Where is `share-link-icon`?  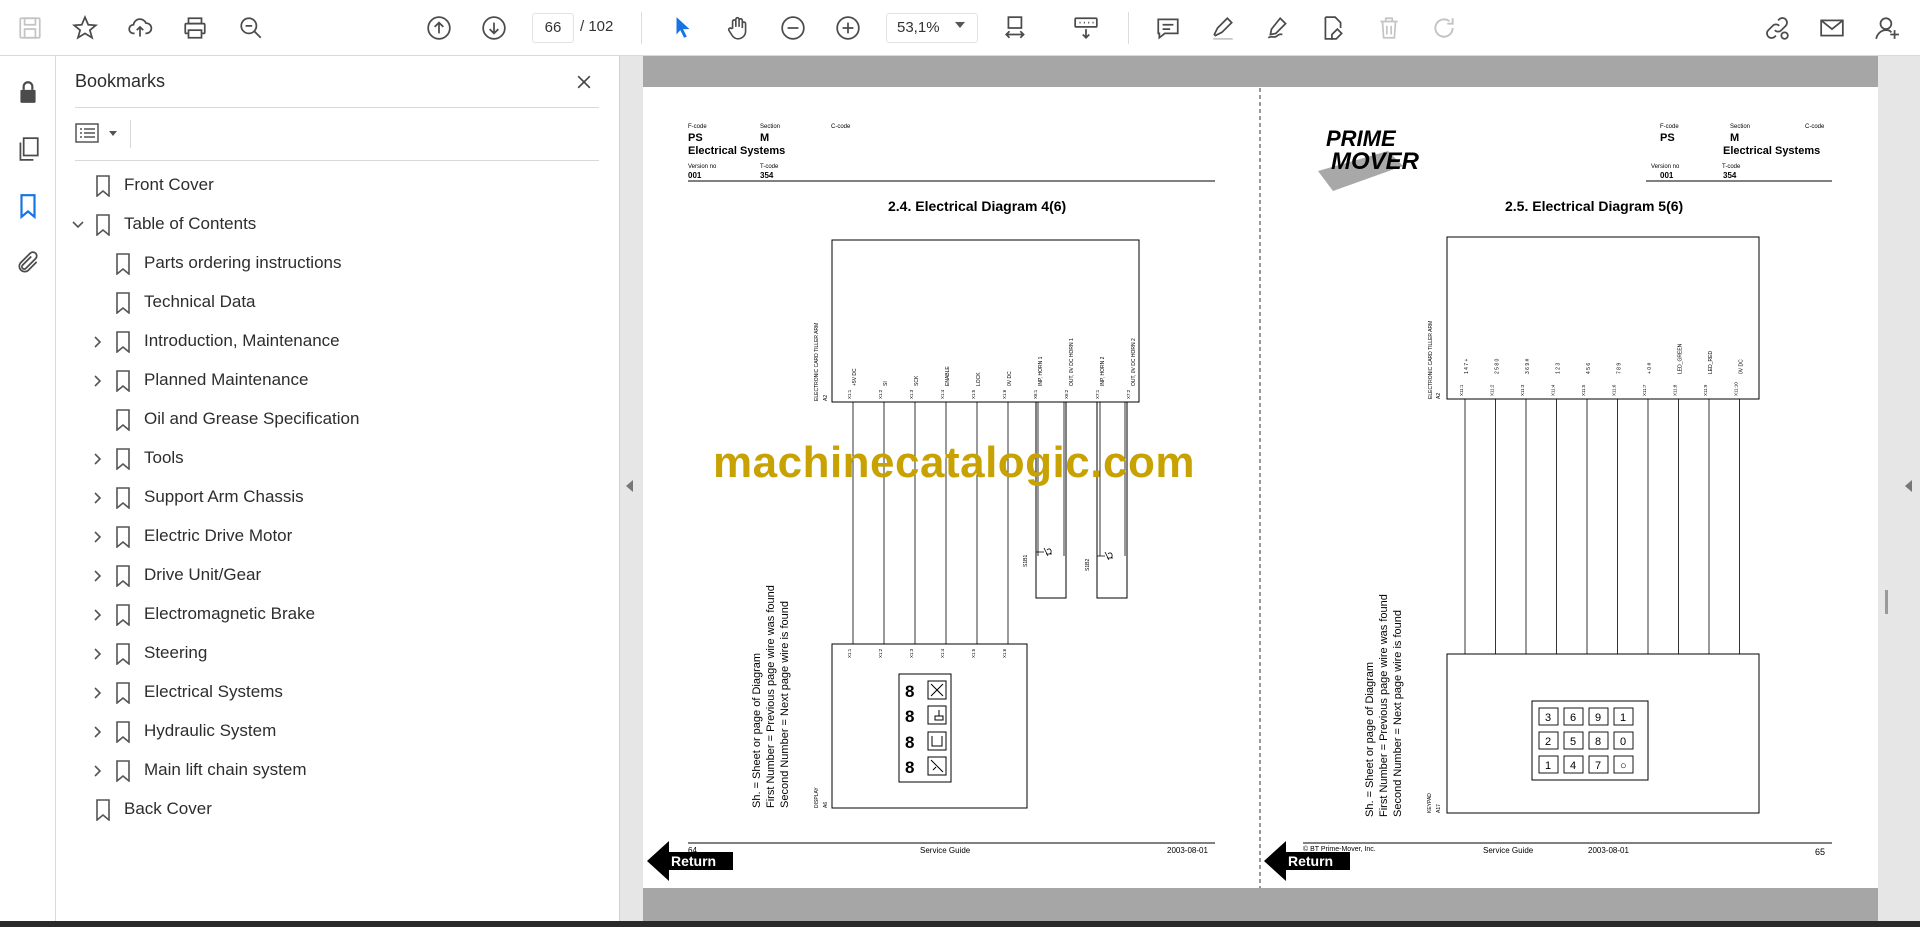 share-link-icon is located at coordinates (1777, 28).